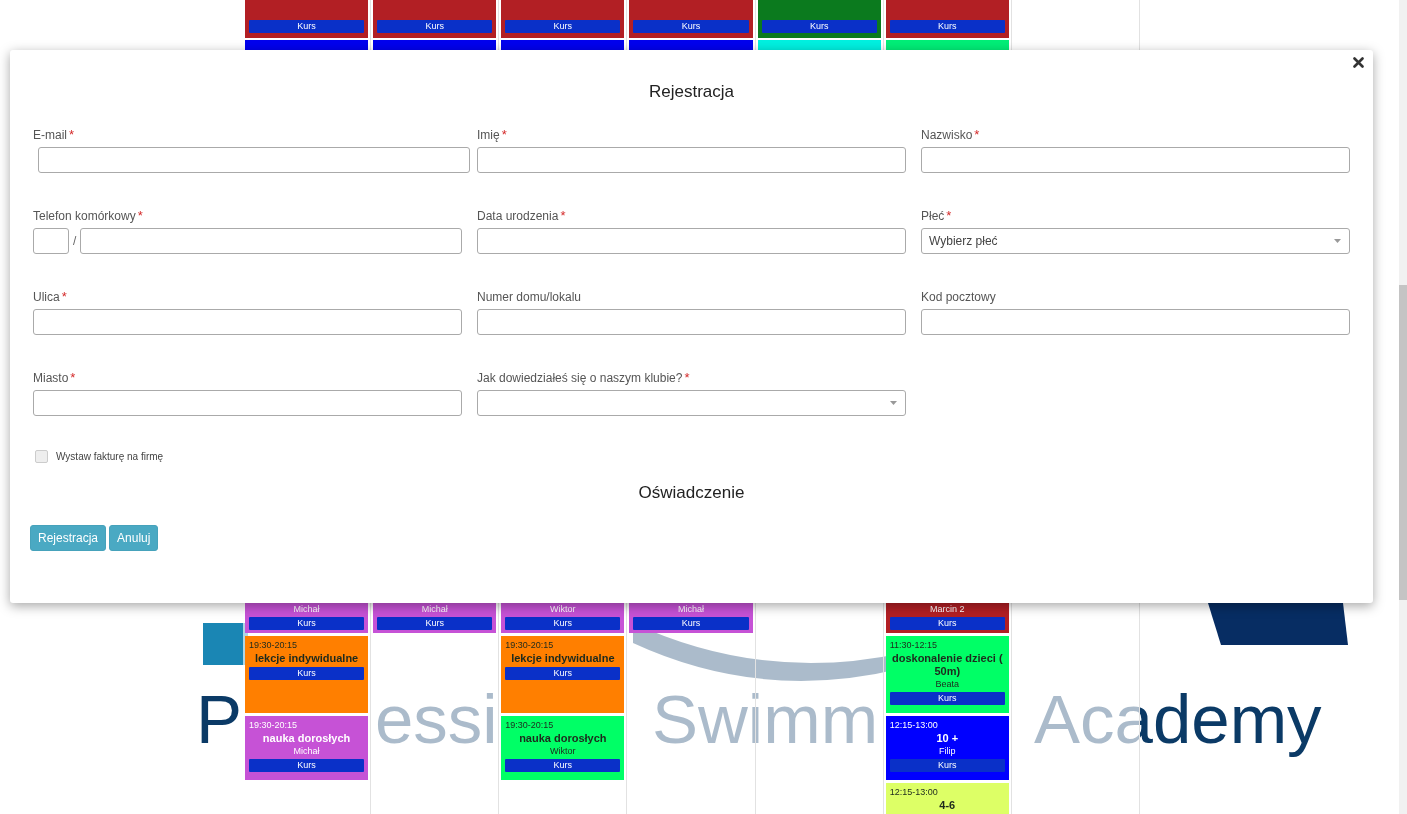  What do you see at coordinates (933, 216) in the screenshot?
I see `field-label: Płeć` at bounding box center [933, 216].